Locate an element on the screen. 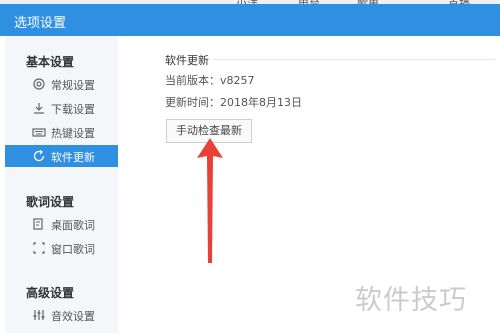 The height and width of the screenshot is (333, 500). sidebar-item-general: 常规设置 is located at coordinates (61, 84).